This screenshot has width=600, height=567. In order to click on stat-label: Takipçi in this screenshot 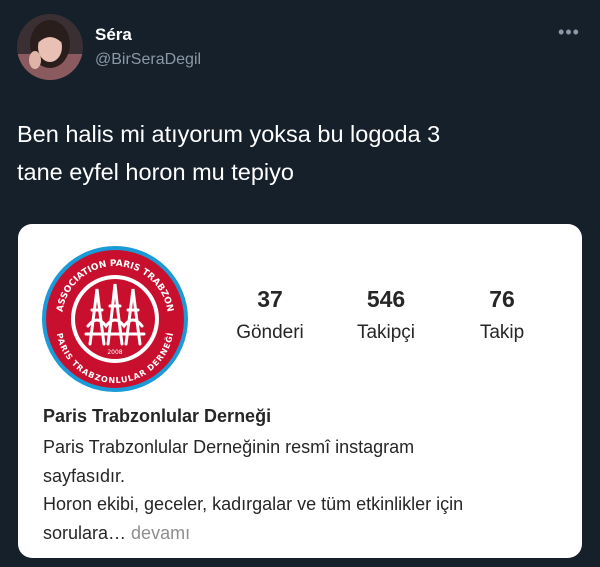, I will do `click(386, 332)`.